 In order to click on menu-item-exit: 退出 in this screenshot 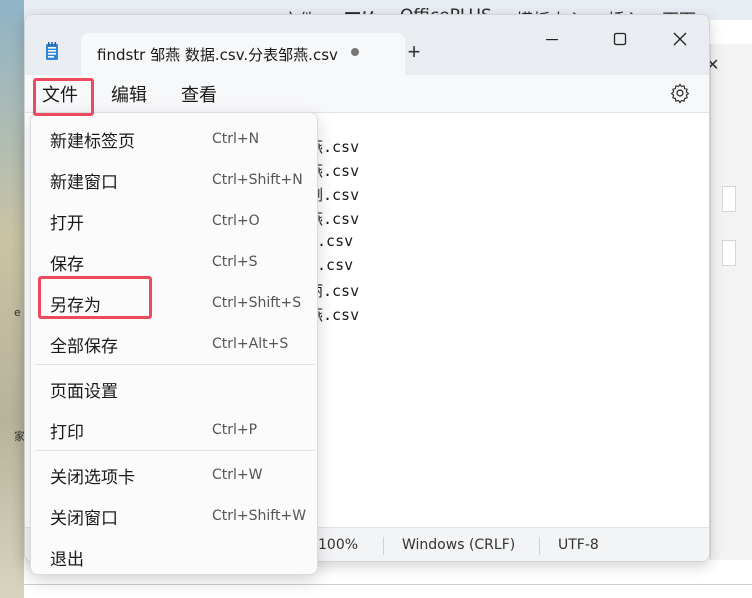, I will do `click(175, 555)`.